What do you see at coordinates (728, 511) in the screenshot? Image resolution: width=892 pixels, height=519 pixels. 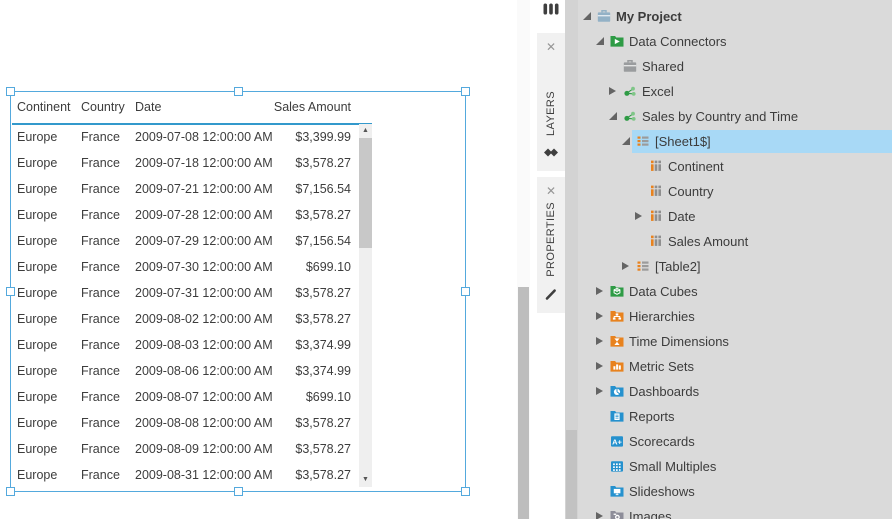 I see `tree-item-images: Images` at bounding box center [728, 511].